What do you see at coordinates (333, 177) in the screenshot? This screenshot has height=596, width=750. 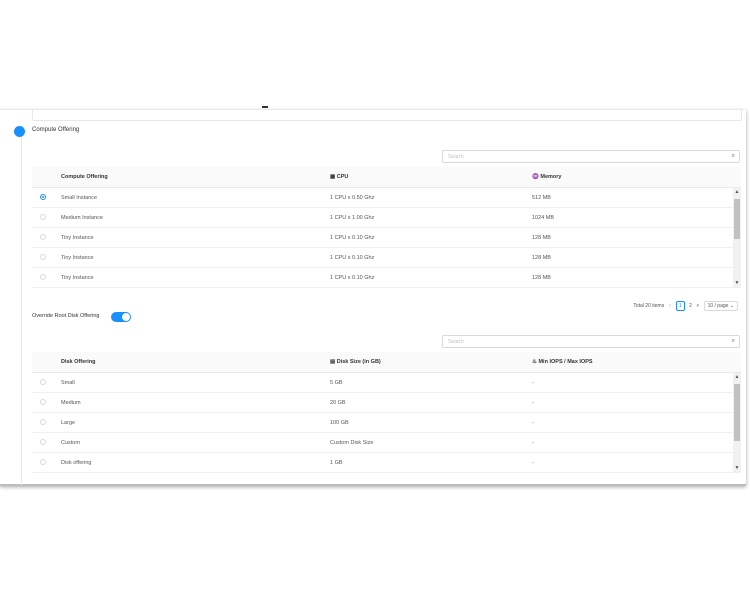 I see `cpu-icon: ▦` at bounding box center [333, 177].